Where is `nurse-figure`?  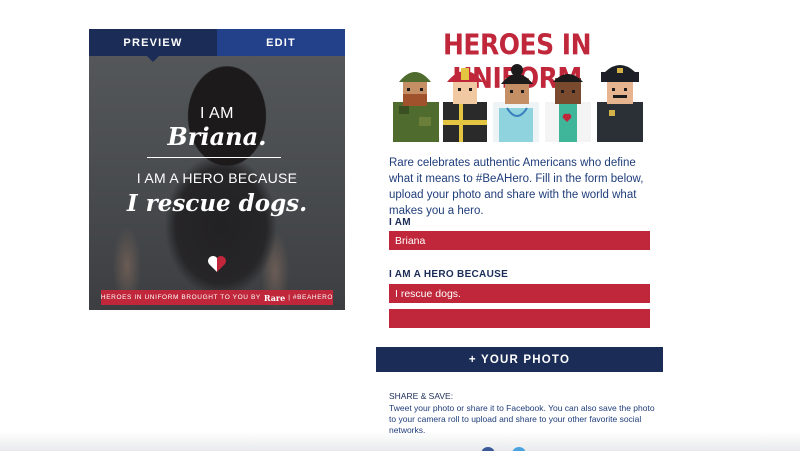
nurse-figure is located at coordinates (516, 103).